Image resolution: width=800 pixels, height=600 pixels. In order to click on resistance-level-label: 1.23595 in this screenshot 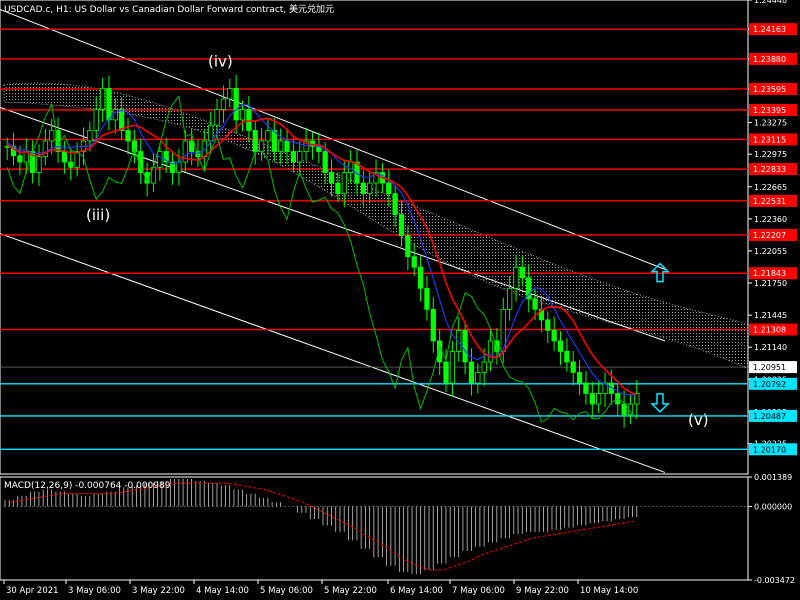, I will do `click(769, 89)`.